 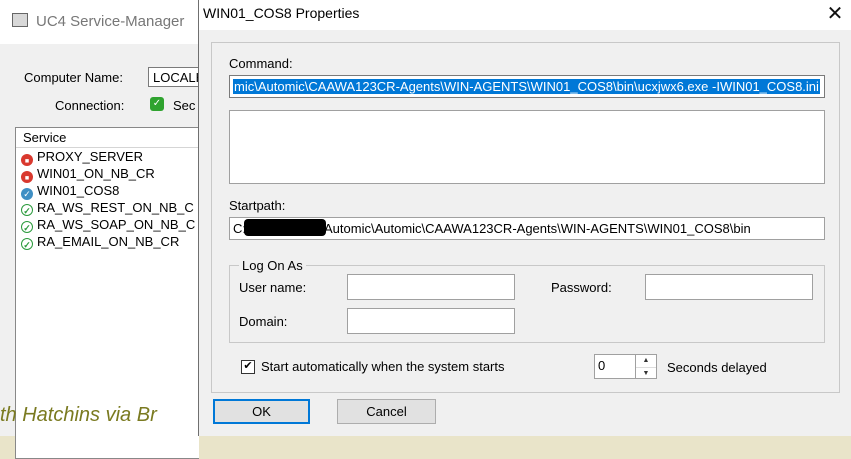 I want to click on delay-spinner: ▲ ▼, so click(x=646, y=366).